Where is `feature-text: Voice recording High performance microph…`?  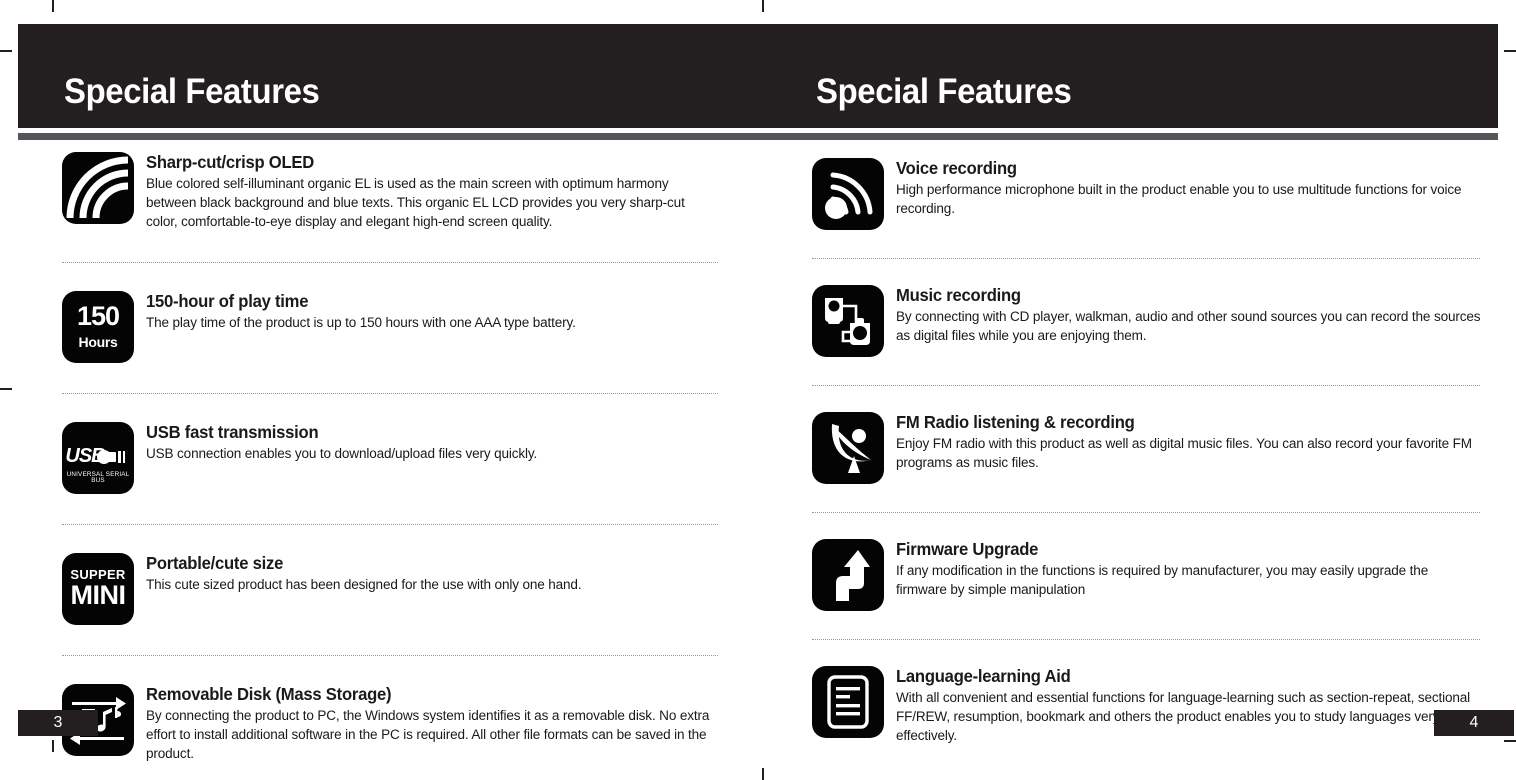
feature-text: Voice recording High performance microph… is located at coordinates (1188, 188).